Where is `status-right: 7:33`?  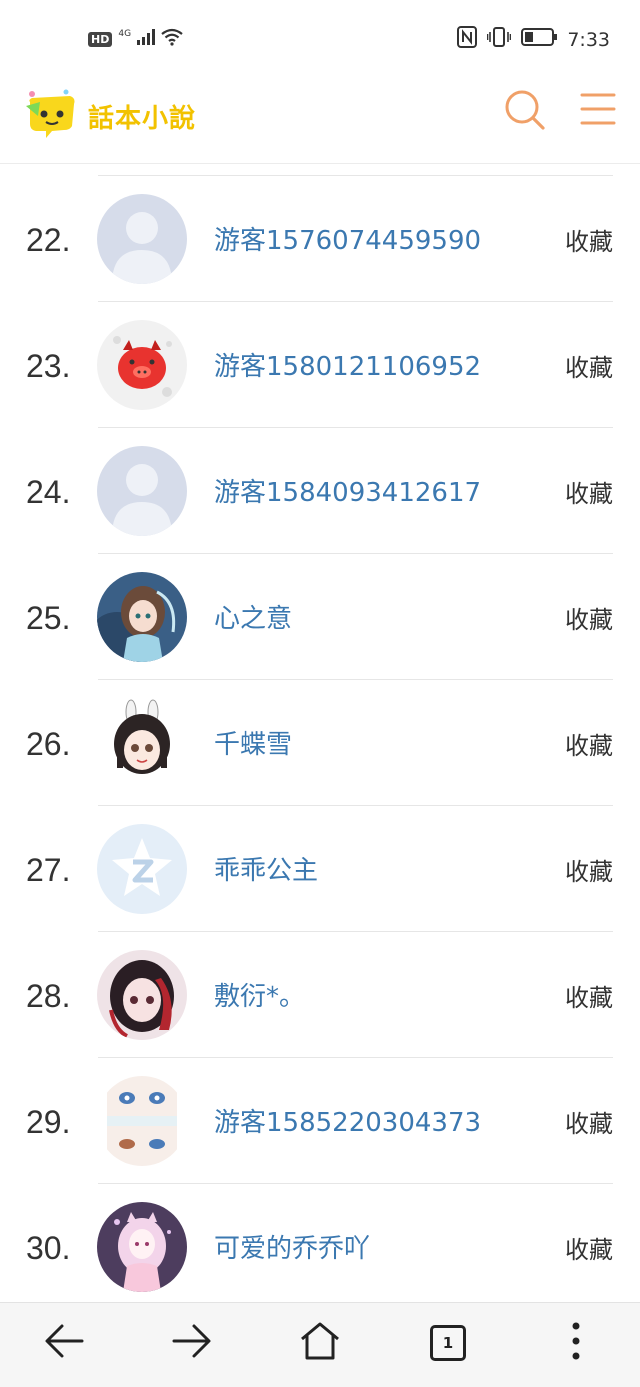
status-right: 7:33 is located at coordinates (533, 39).